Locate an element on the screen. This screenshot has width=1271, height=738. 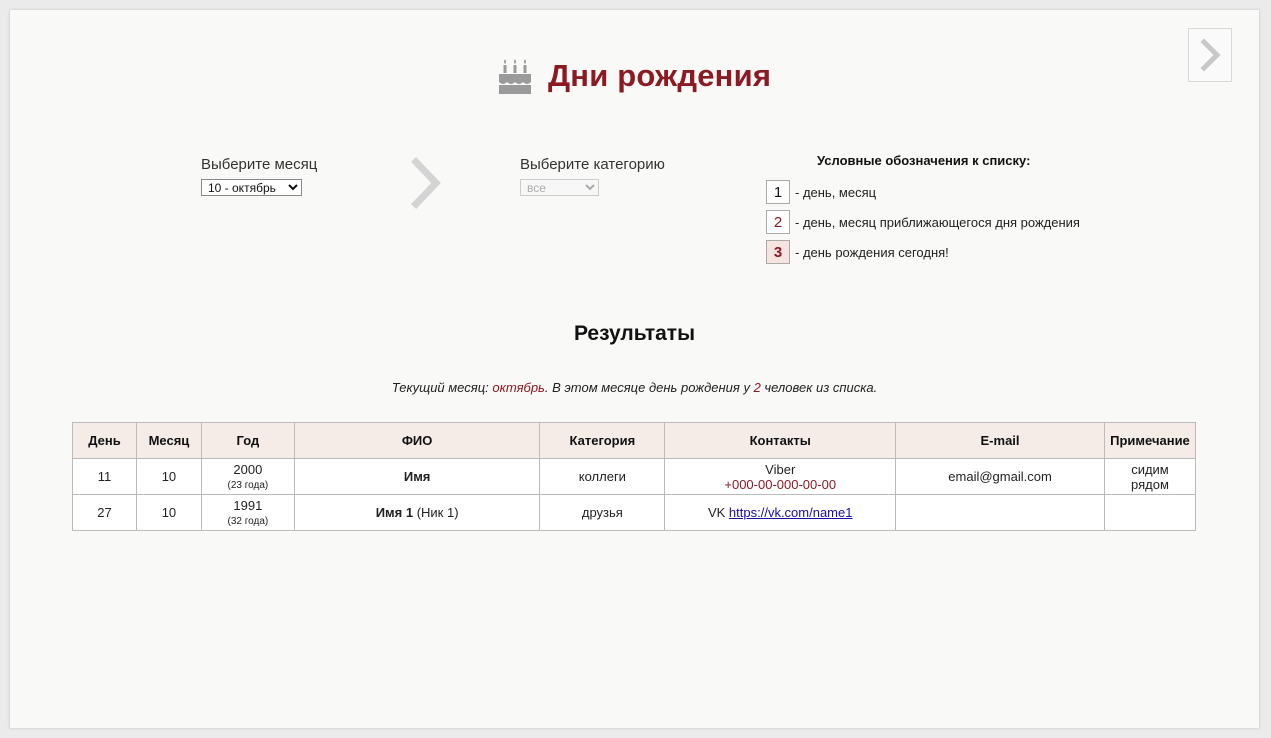
category-select: все is located at coordinates (559, 187).